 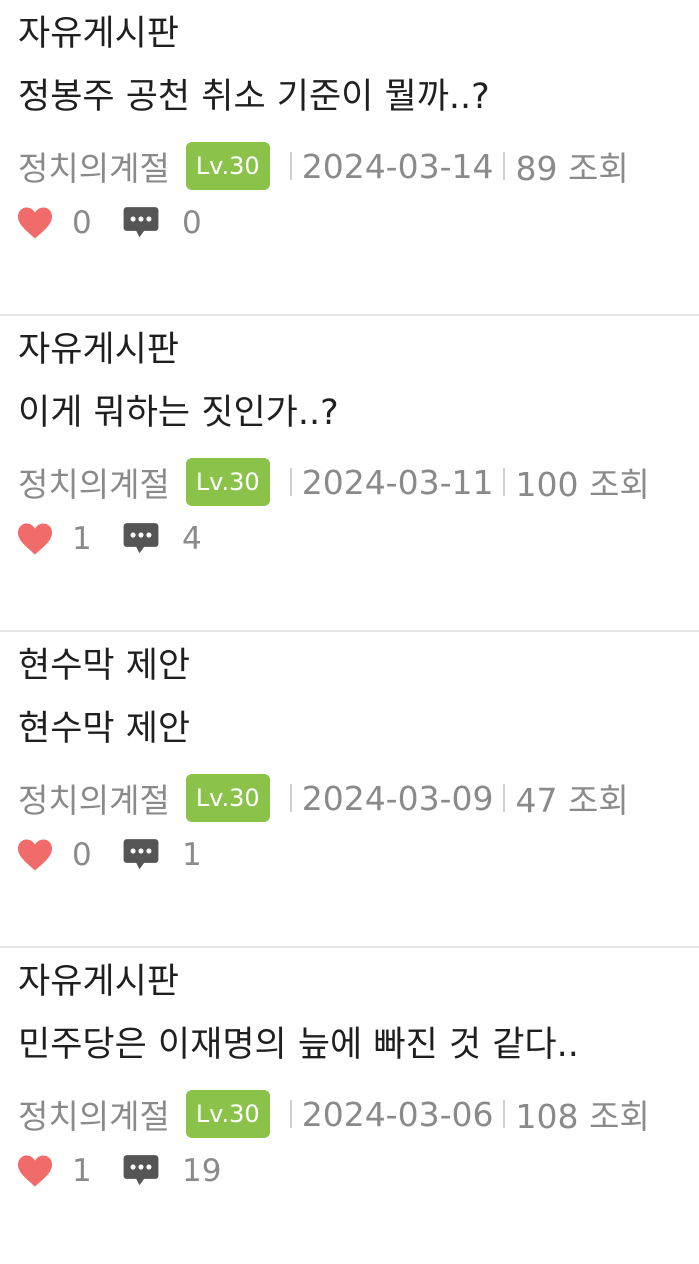 I want to click on post-views: 108 조회, so click(x=582, y=1116).